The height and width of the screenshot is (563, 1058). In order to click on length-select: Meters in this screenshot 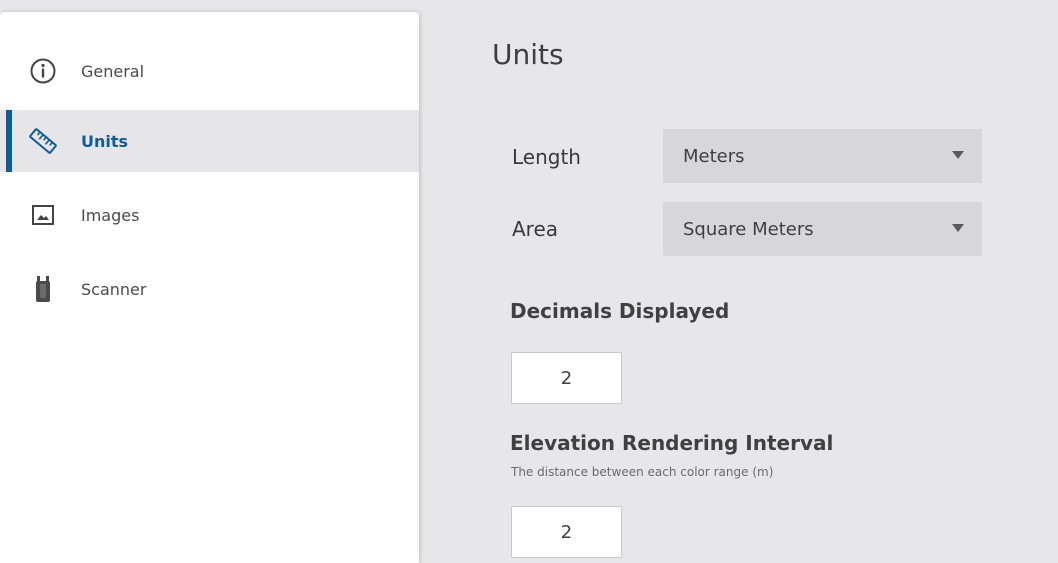, I will do `click(822, 156)`.